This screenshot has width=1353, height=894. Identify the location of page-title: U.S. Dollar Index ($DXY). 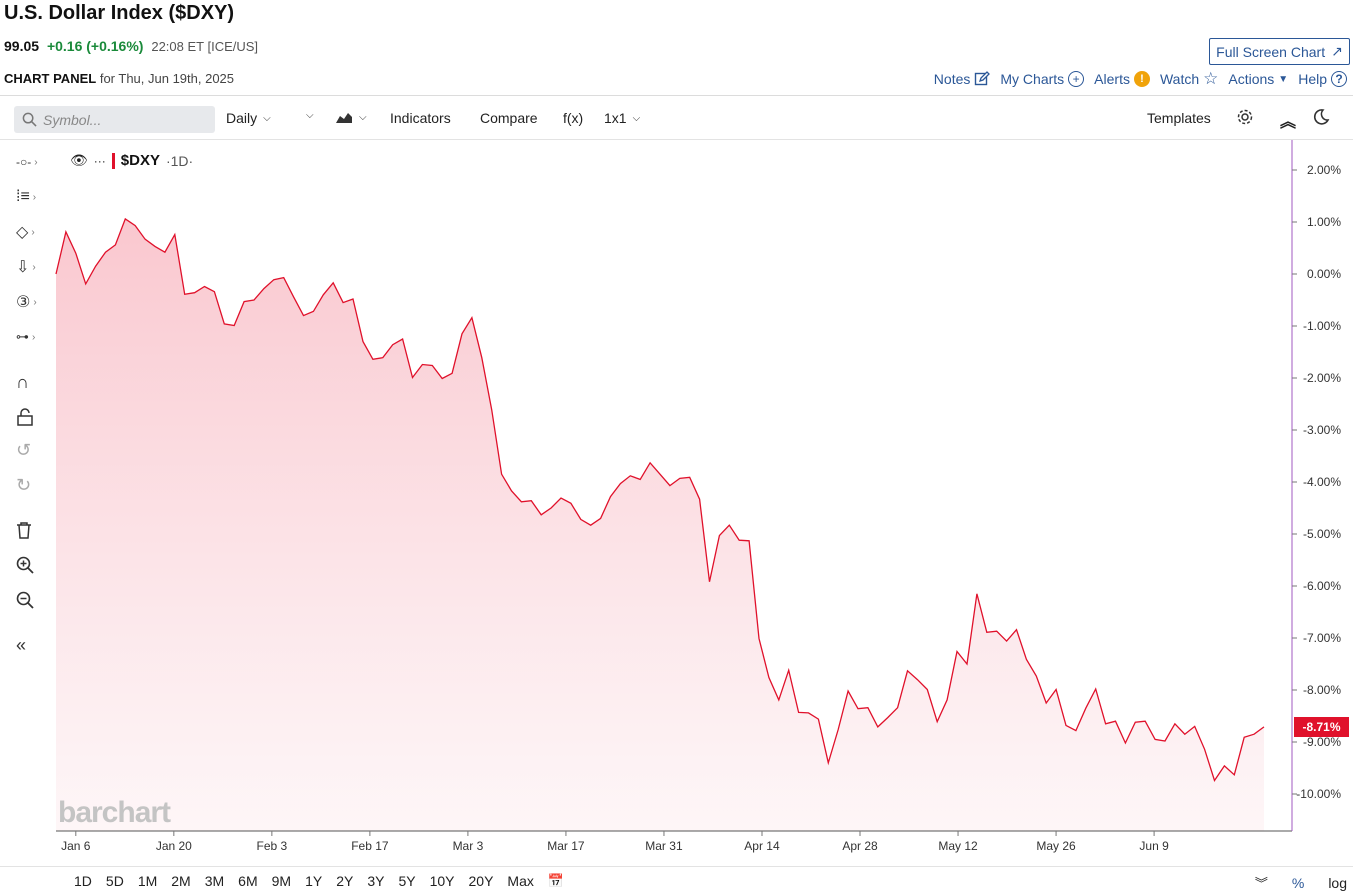
(119, 13).